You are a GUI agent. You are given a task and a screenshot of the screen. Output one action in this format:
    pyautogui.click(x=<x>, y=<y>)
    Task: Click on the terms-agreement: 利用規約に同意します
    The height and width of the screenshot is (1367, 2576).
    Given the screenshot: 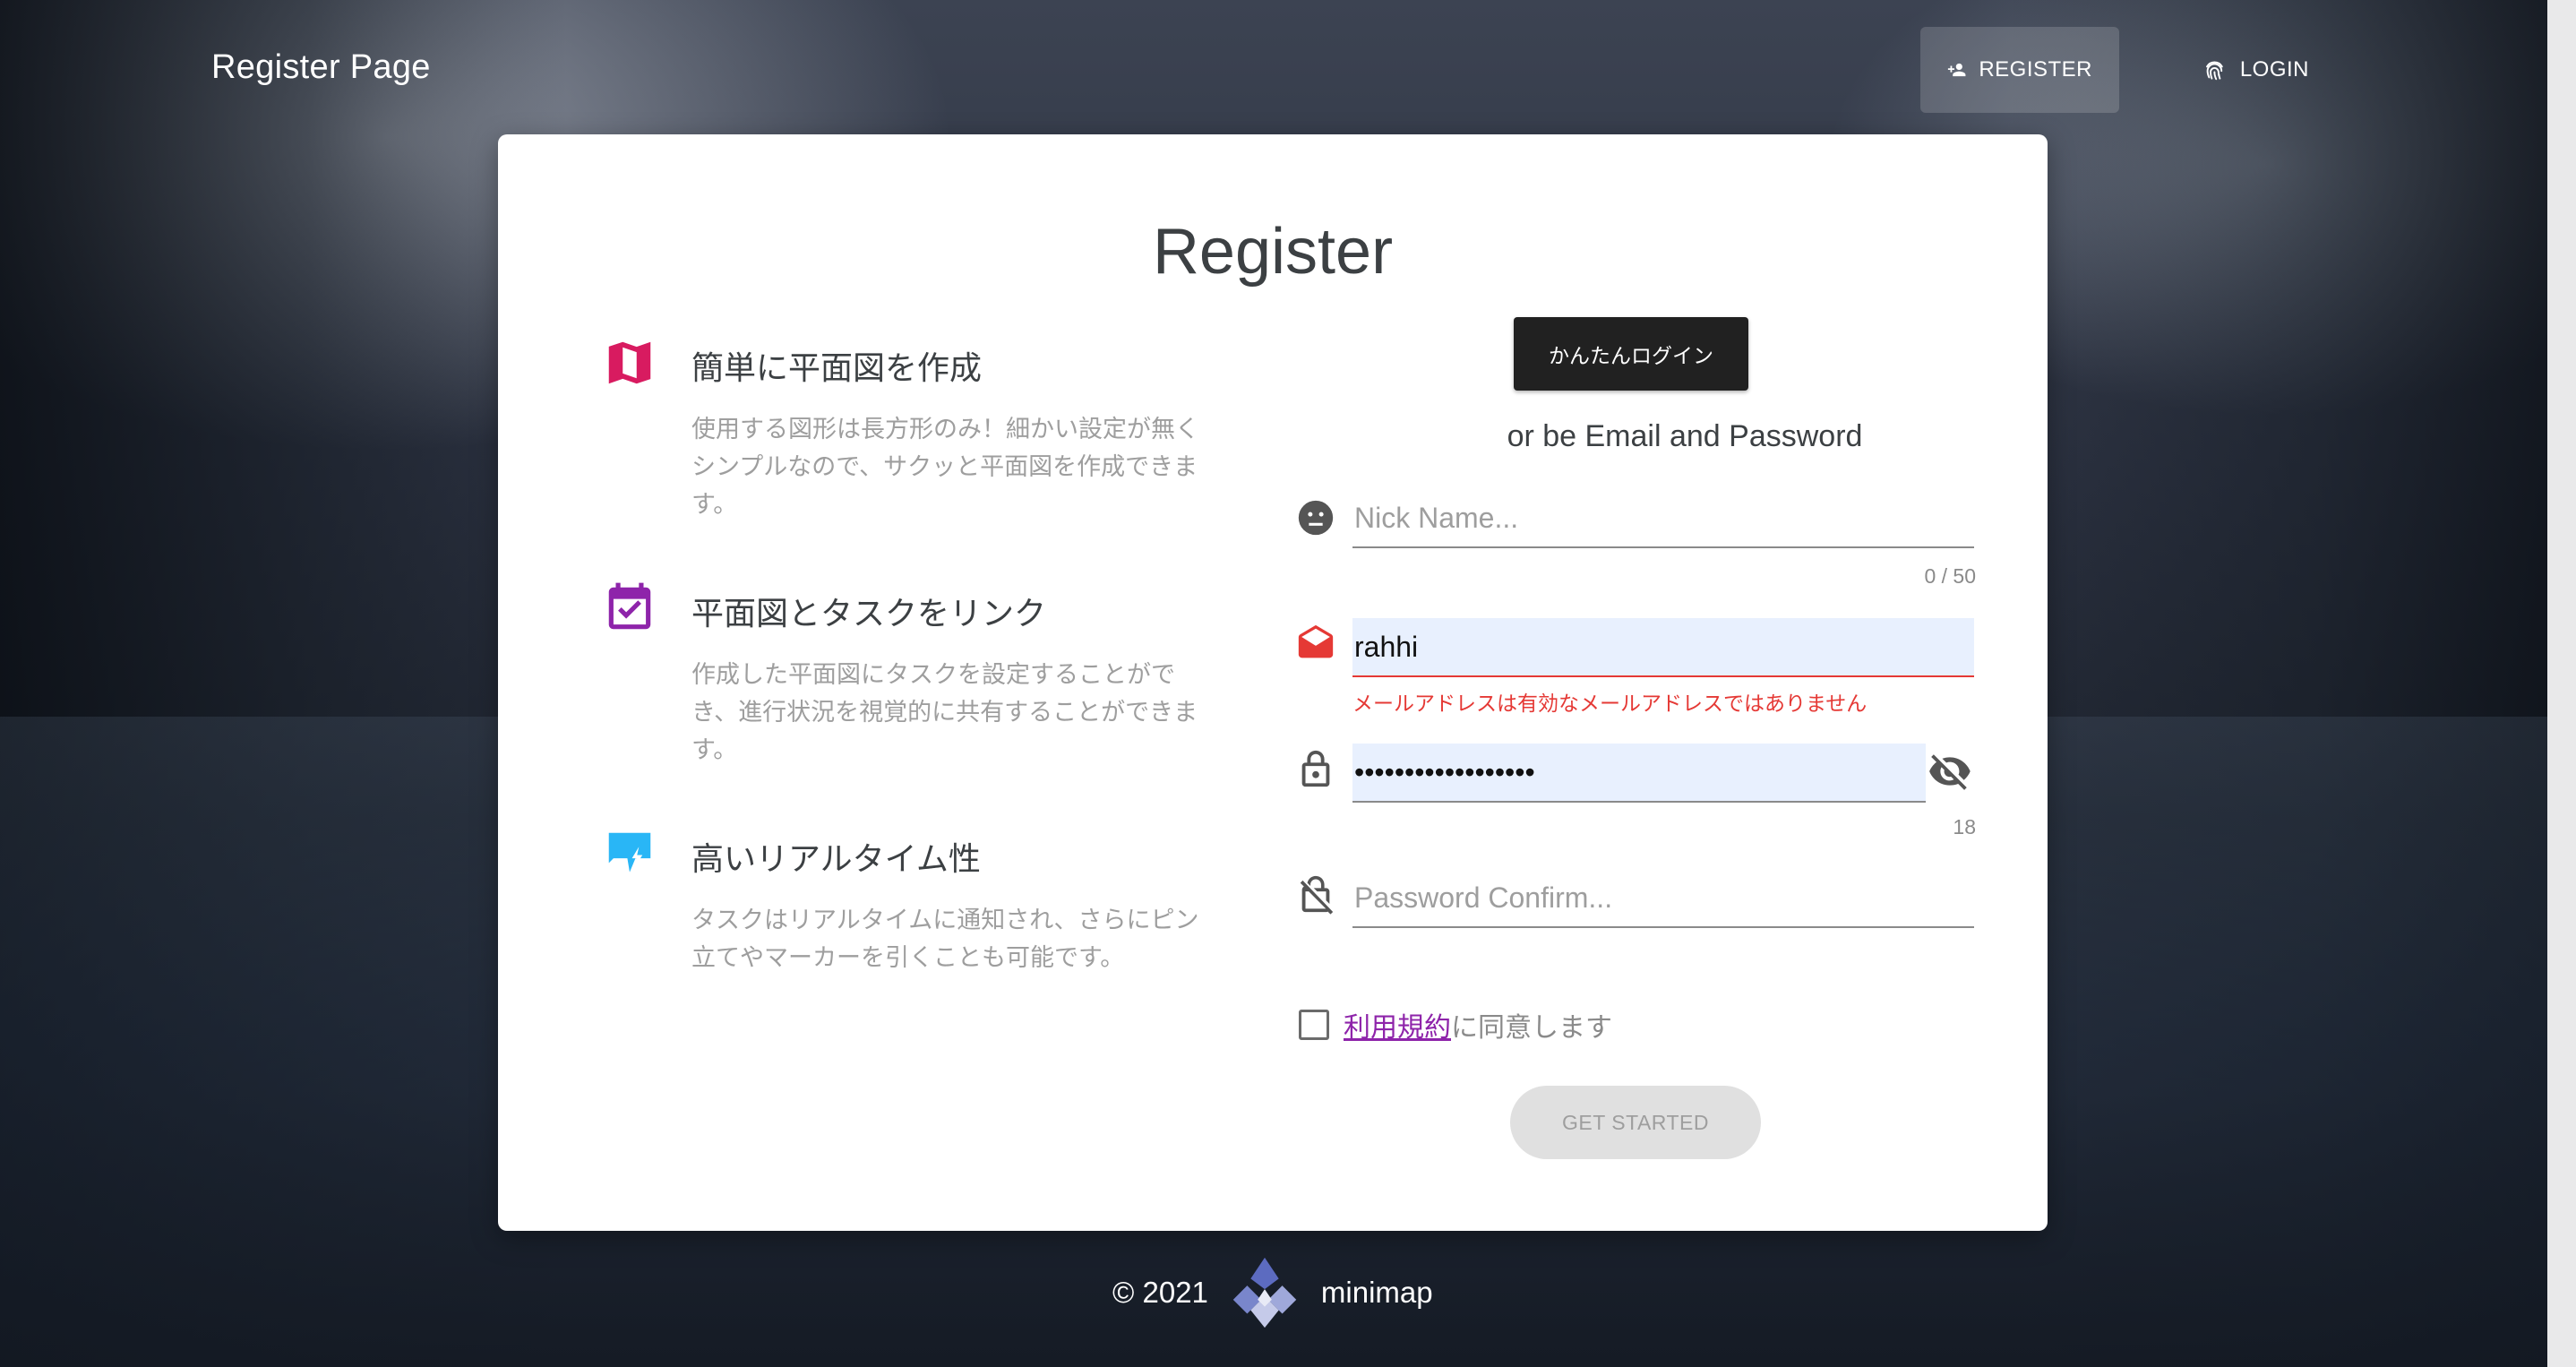 What is the action you would take?
    pyautogui.click(x=1455, y=1025)
    